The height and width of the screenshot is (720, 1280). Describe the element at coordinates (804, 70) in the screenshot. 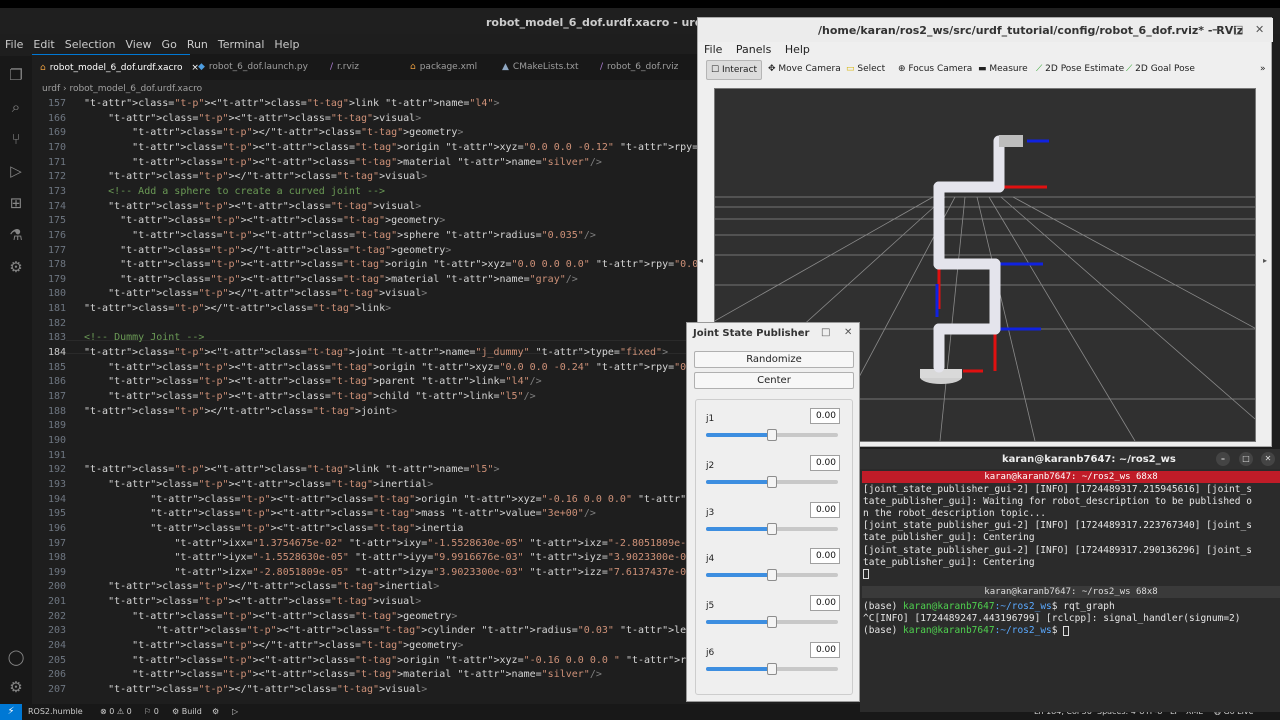

I see `tool-move-camera: ✥ Move Camera` at that location.